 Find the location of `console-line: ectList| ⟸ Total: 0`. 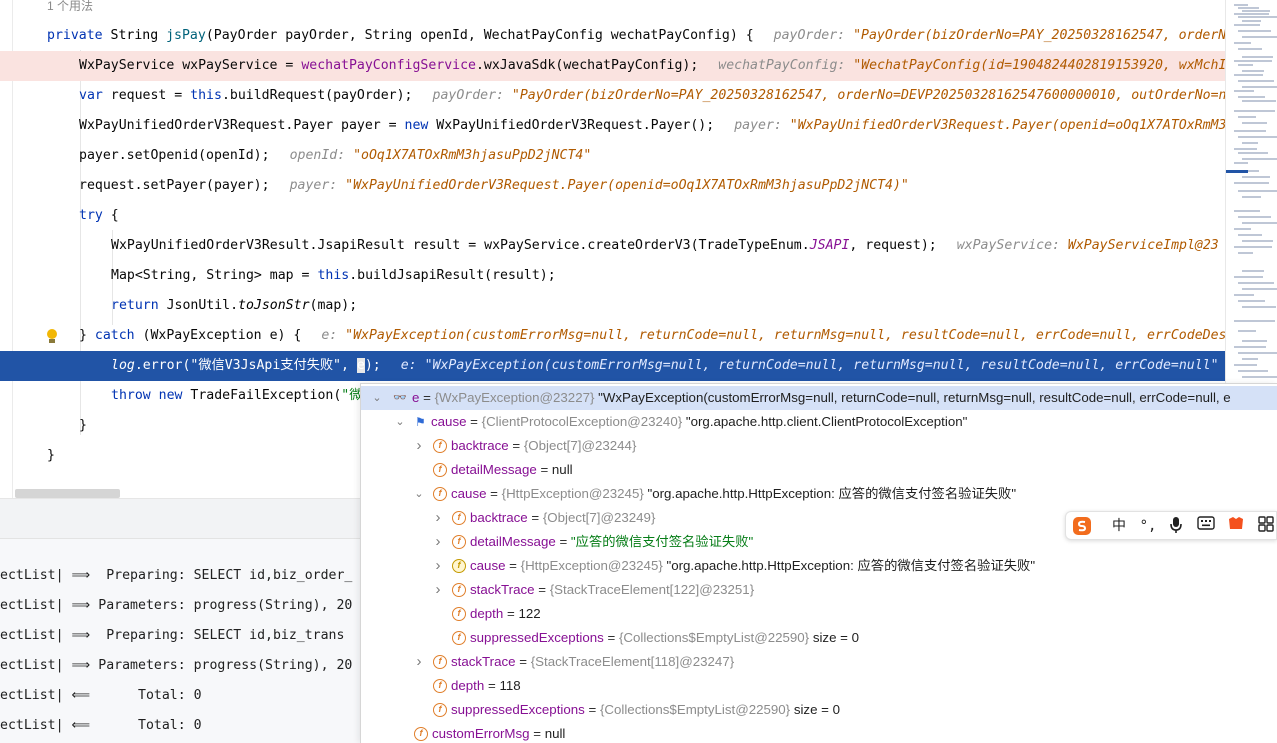

console-line: ectList| ⟸ Total: 0 is located at coordinates (101, 695).